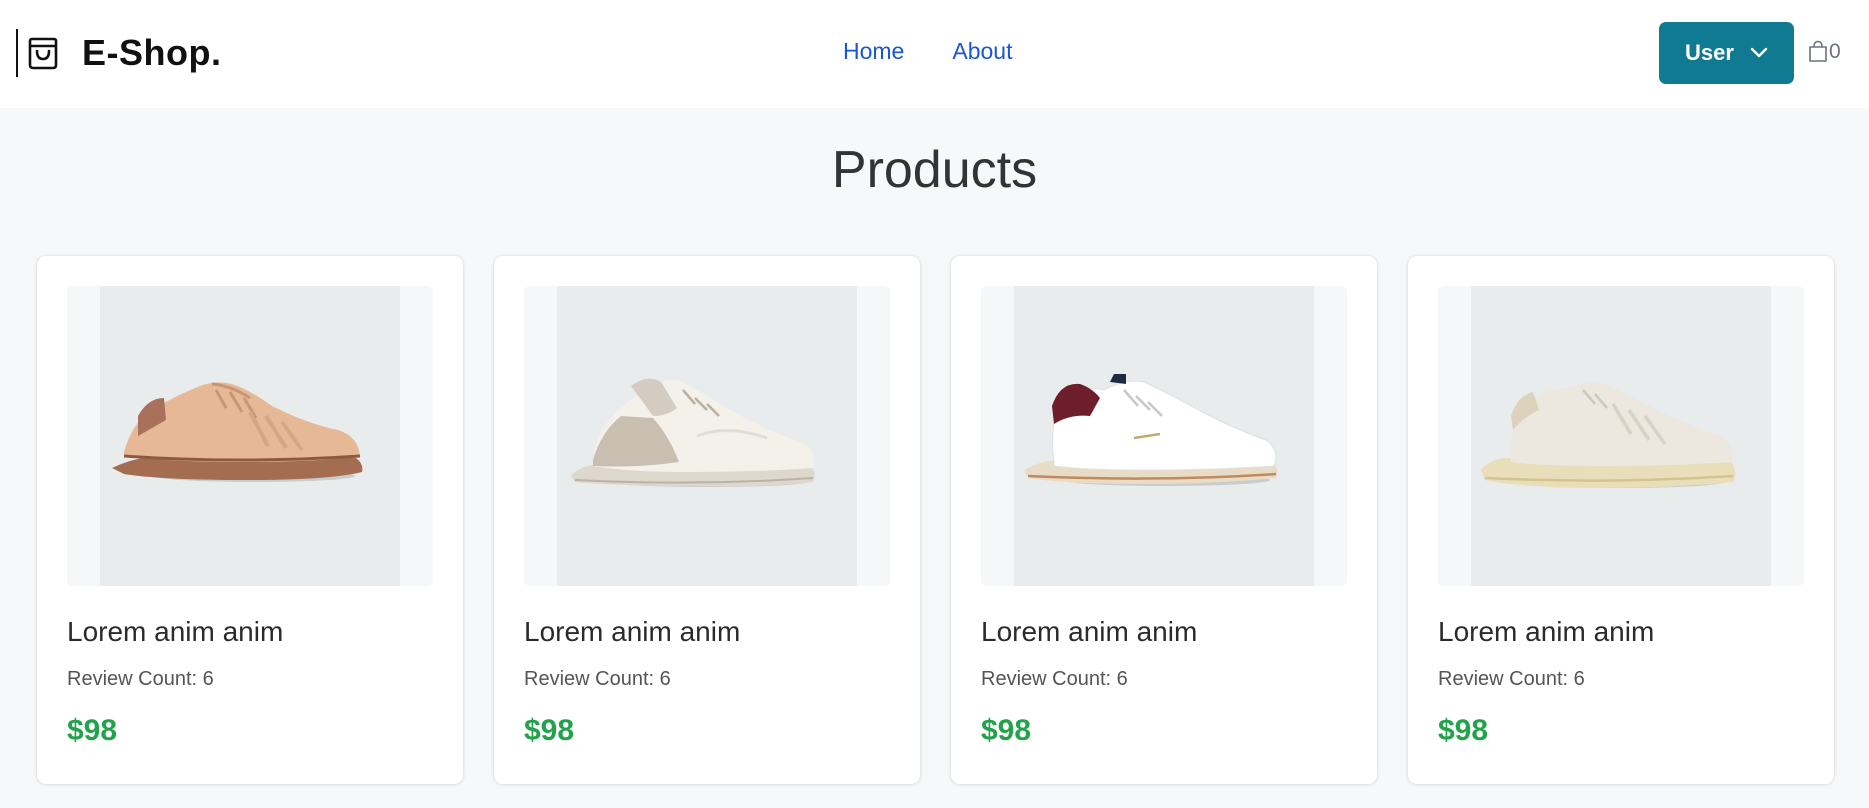 The image size is (1869, 808). Describe the element at coordinates (1759, 52) in the screenshot. I see `chevron-down-icon` at that location.